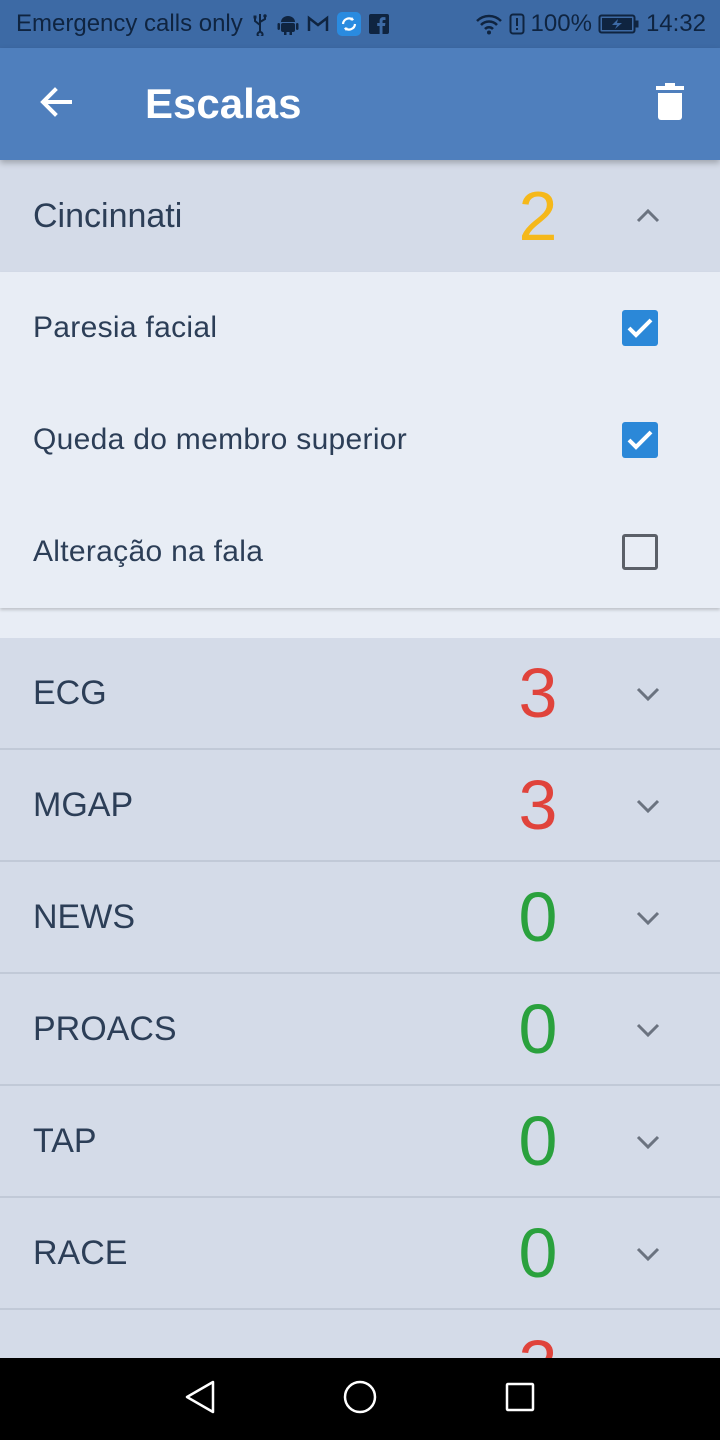 The image size is (720, 1440). What do you see at coordinates (360, 104) in the screenshot?
I see `app-bar: Escalas` at bounding box center [360, 104].